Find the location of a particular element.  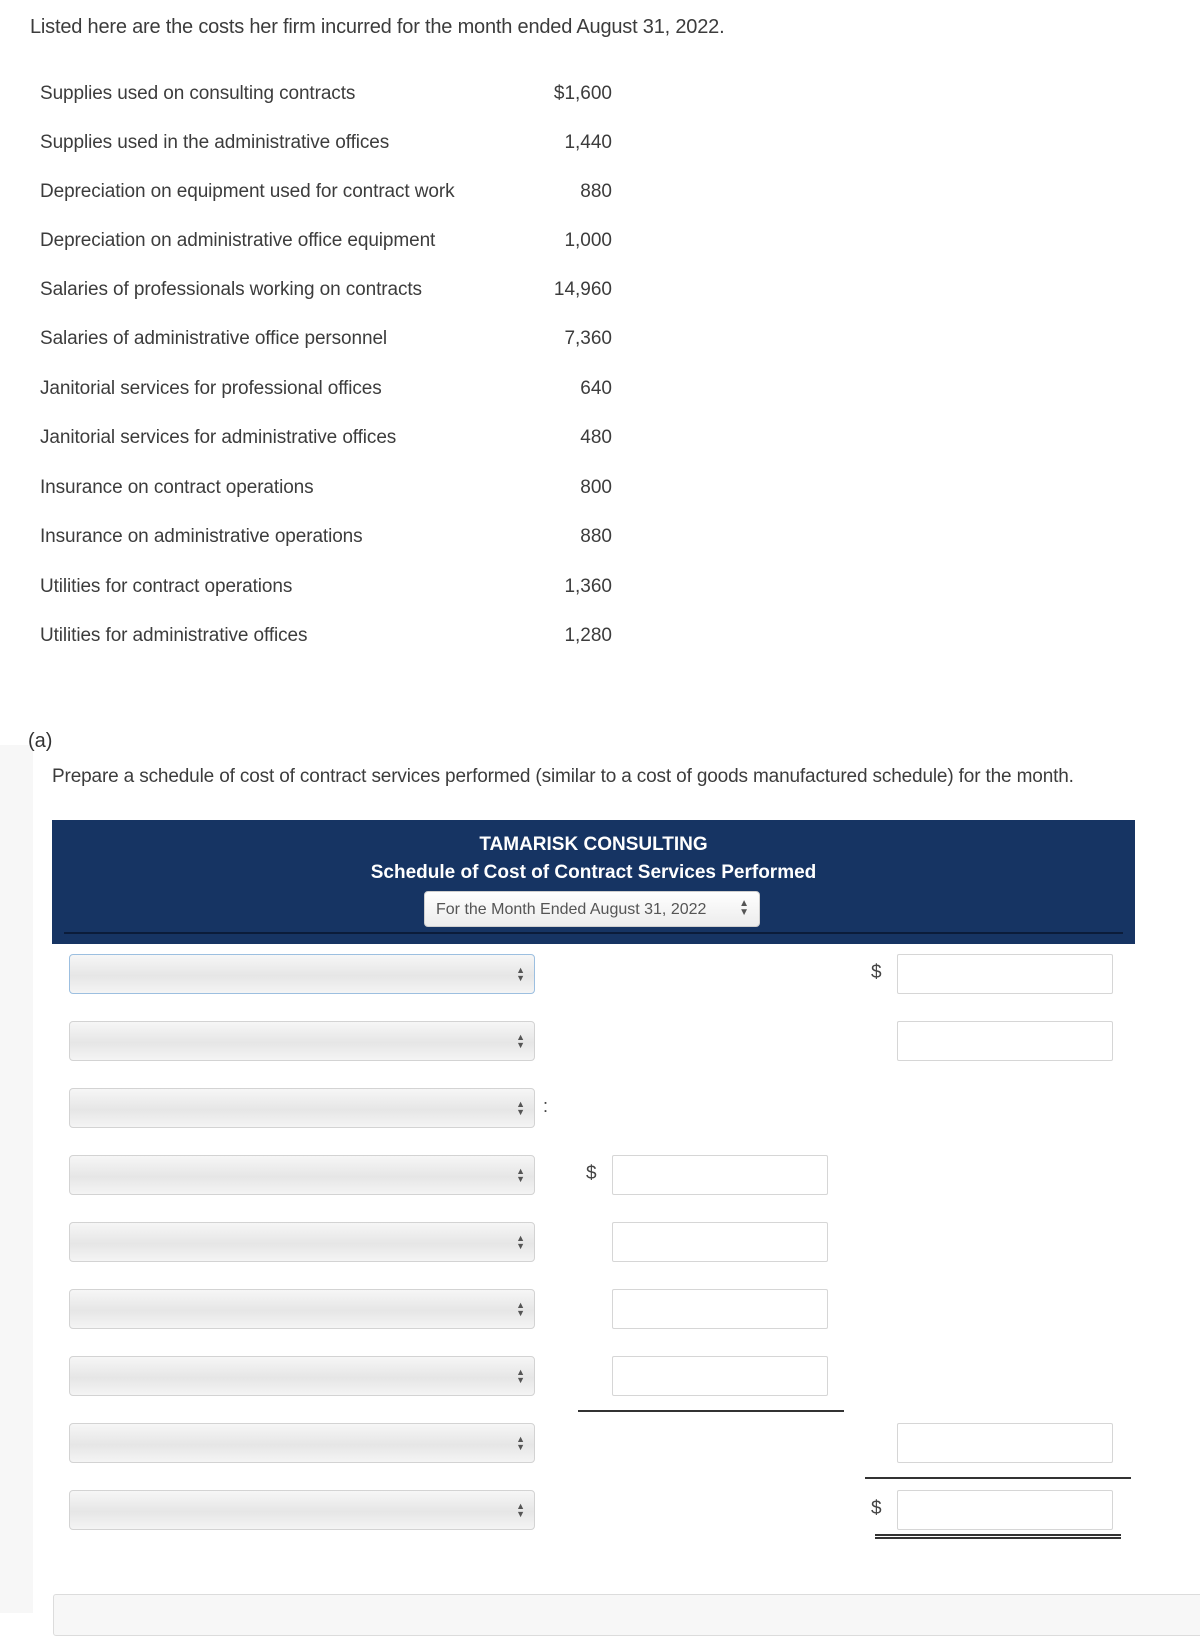

cost-amount: $1,600 is located at coordinates (582, 93).